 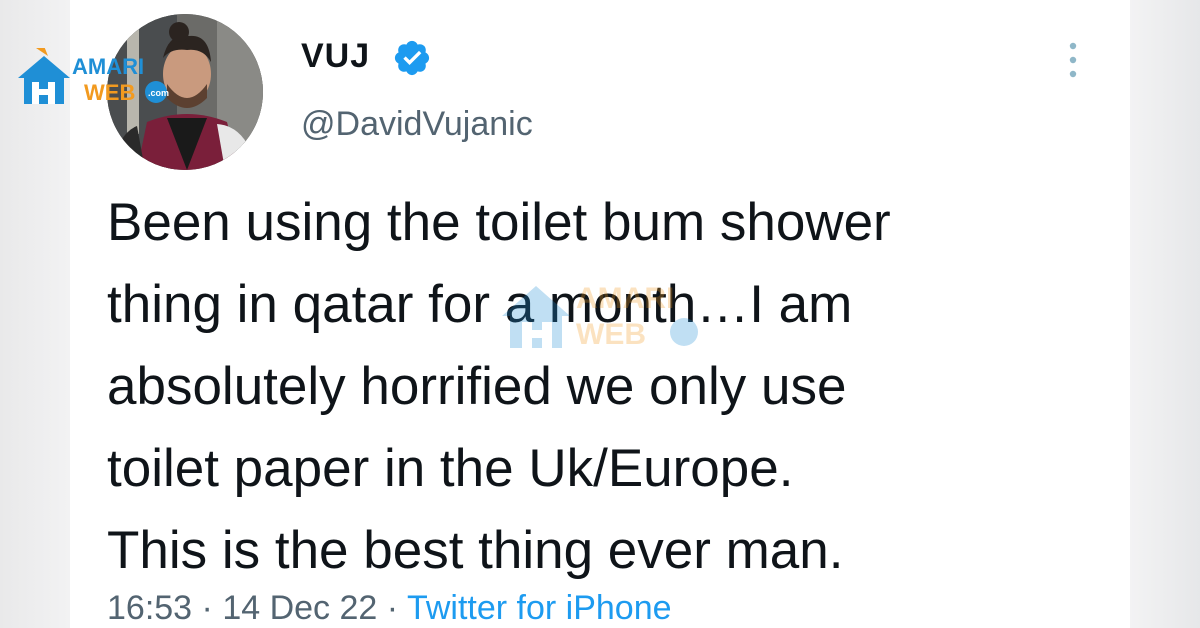 I want to click on verified-badge-icon, so click(x=412, y=58).